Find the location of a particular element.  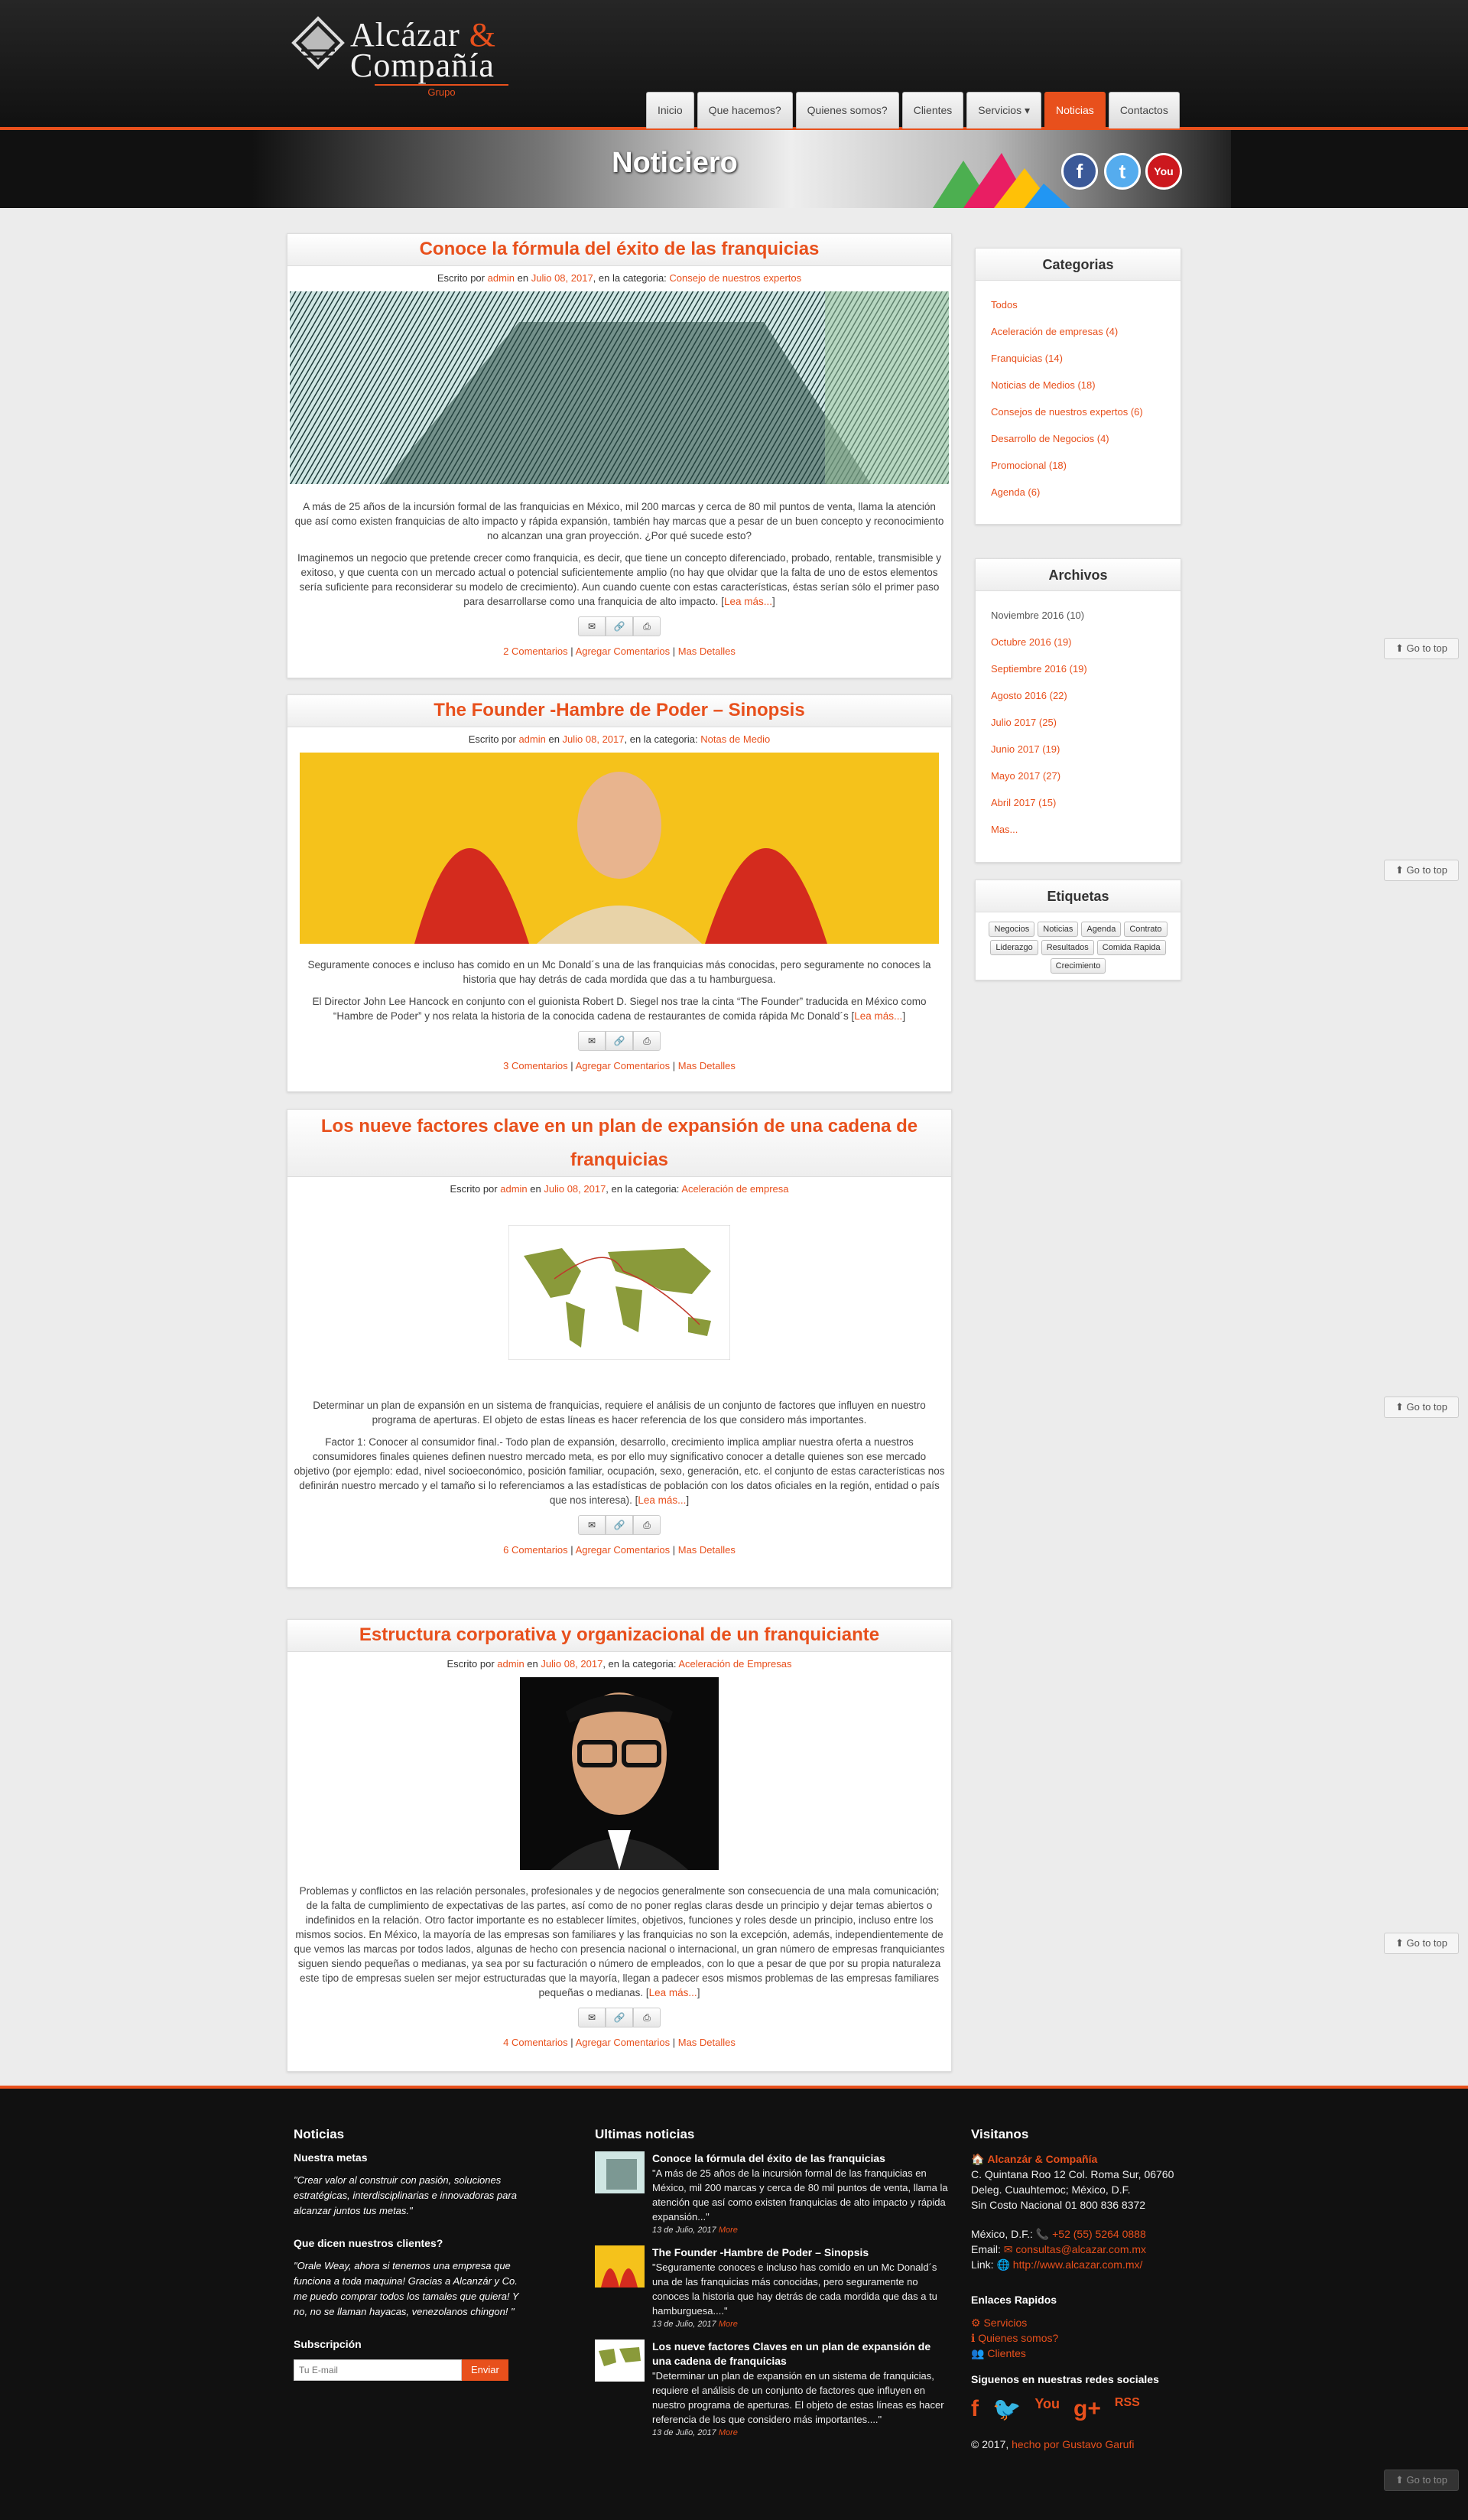

tag: Agenda is located at coordinates (1101, 930).